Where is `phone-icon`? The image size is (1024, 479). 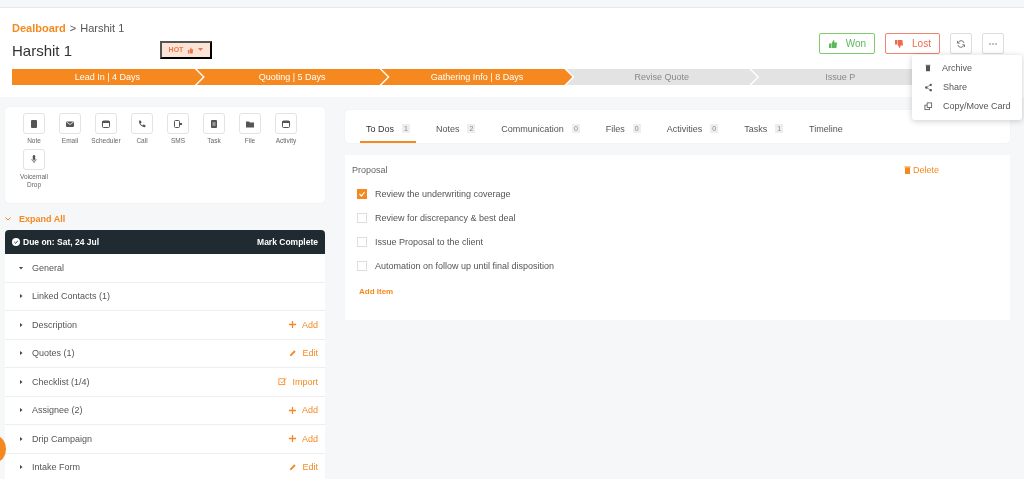 phone-icon is located at coordinates (142, 123).